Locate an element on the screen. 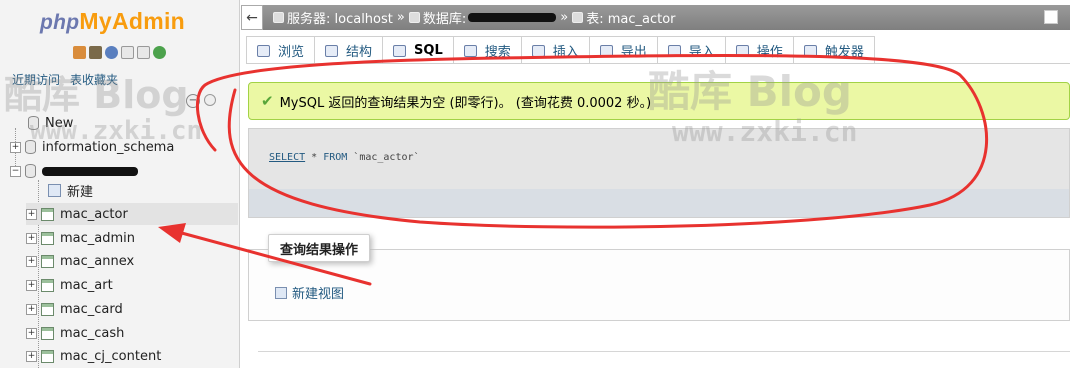 This screenshot has width=1070, height=368. settings-icon is located at coordinates (143, 52).